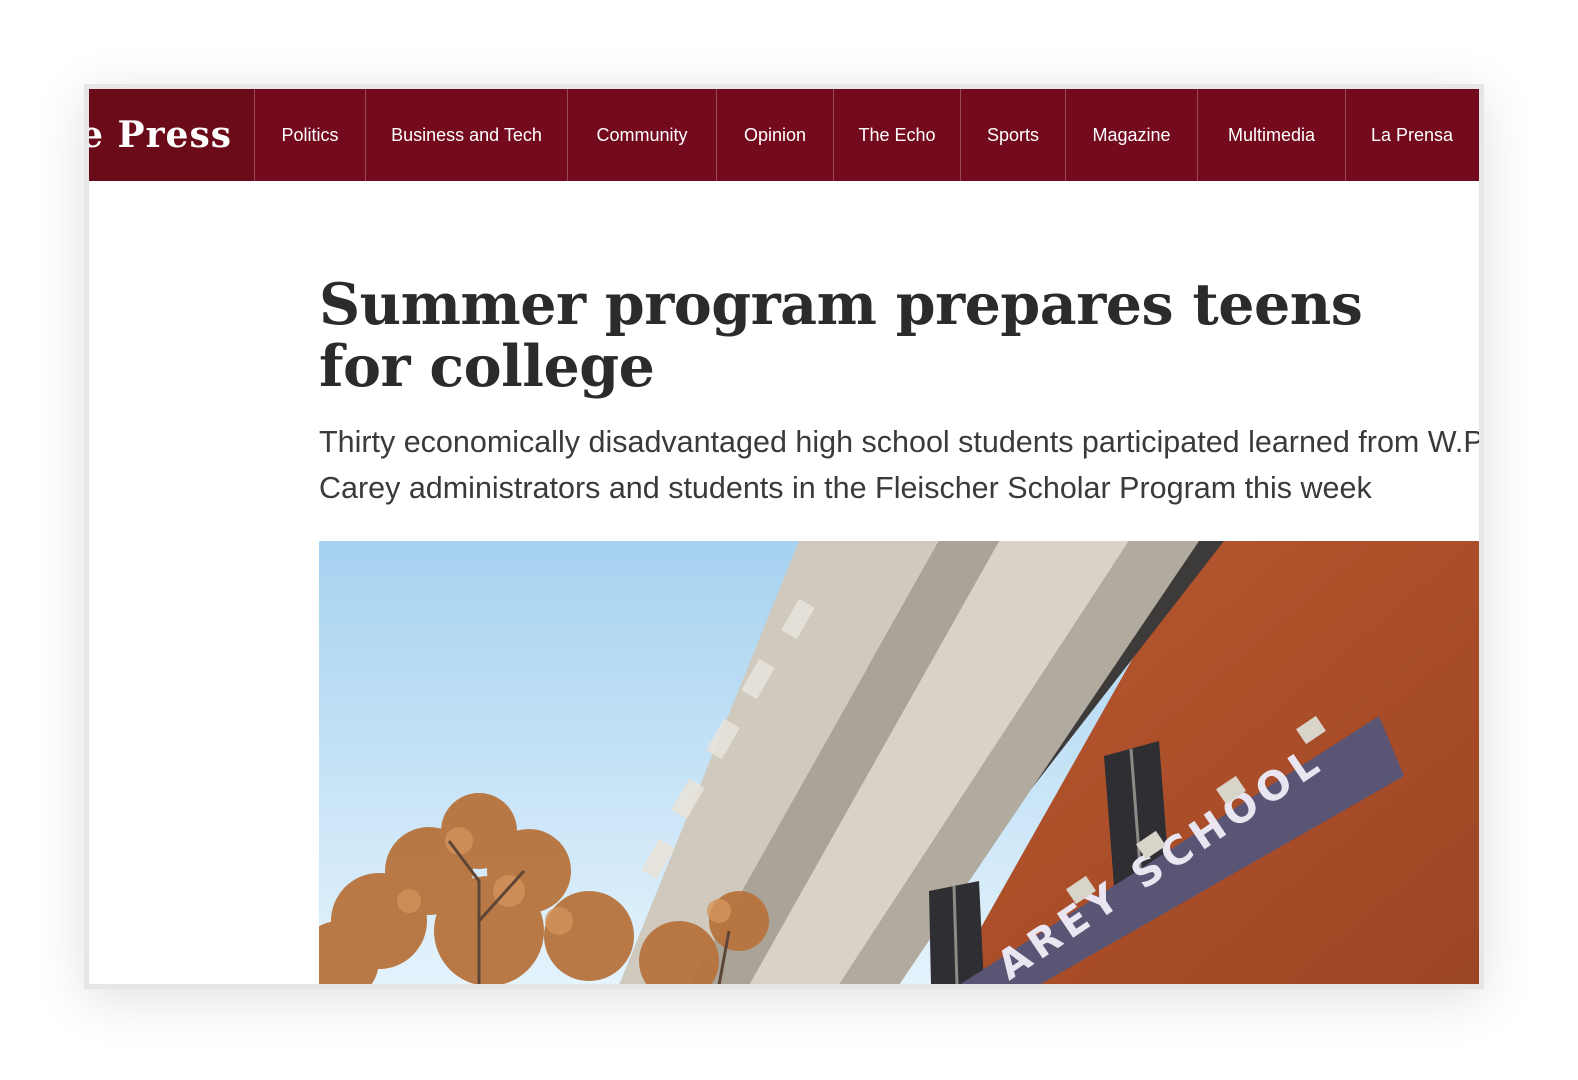 The height and width of the screenshot is (1080, 1578). I want to click on nav-item-magazine: Magazine, so click(1132, 135).